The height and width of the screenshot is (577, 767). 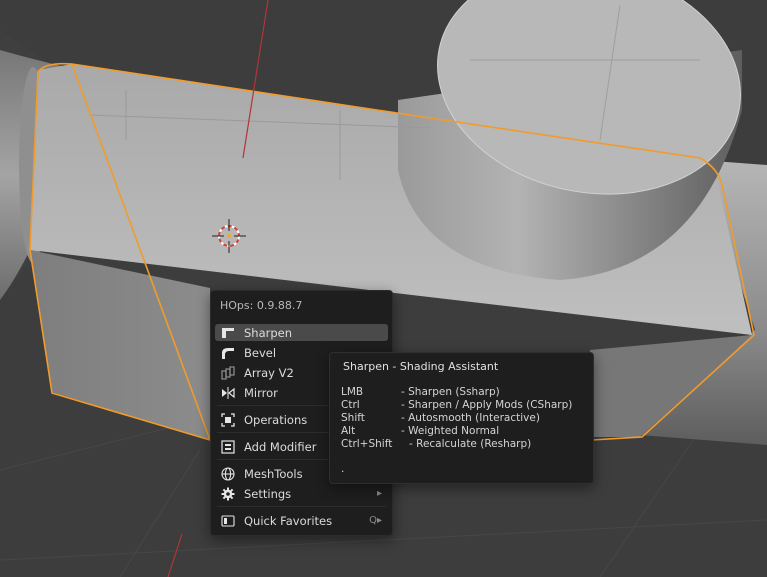 I want to click on tooltip-desc: - Sharpen / Apply Mods (CSharp), so click(x=487, y=405).